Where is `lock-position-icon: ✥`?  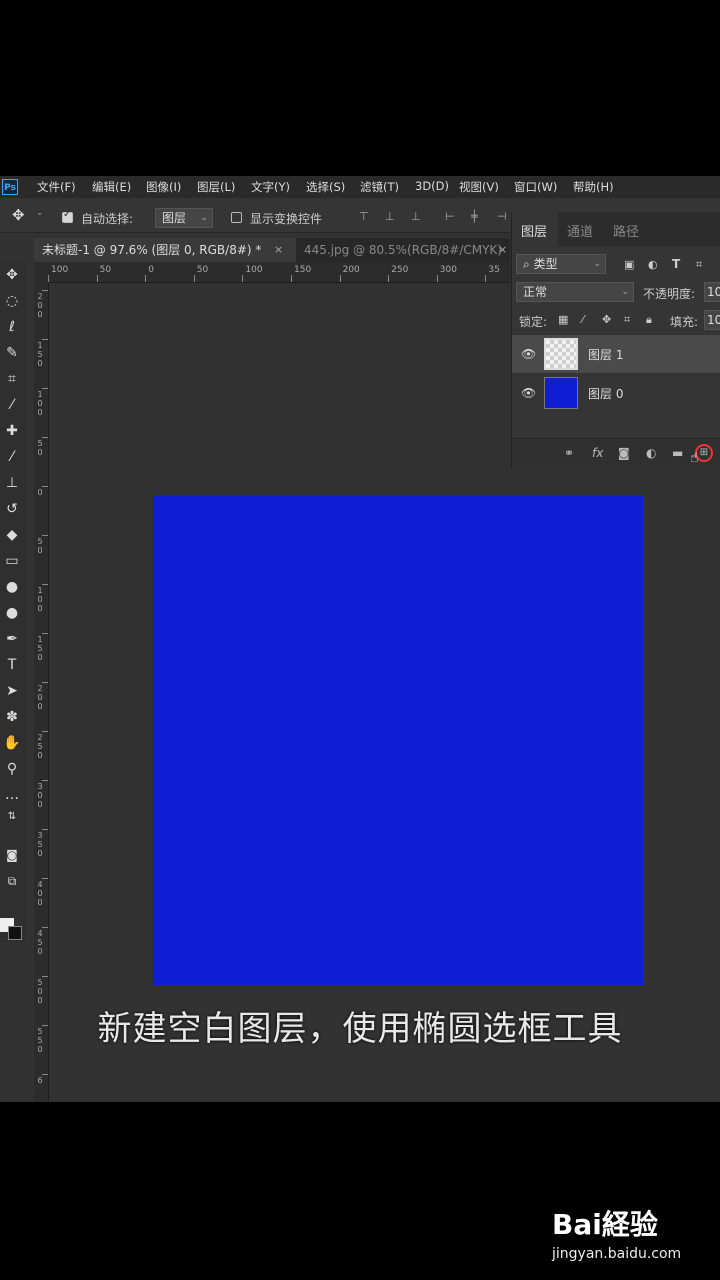 lock-position-icon: ✥ is located at coordinates (606, 319).